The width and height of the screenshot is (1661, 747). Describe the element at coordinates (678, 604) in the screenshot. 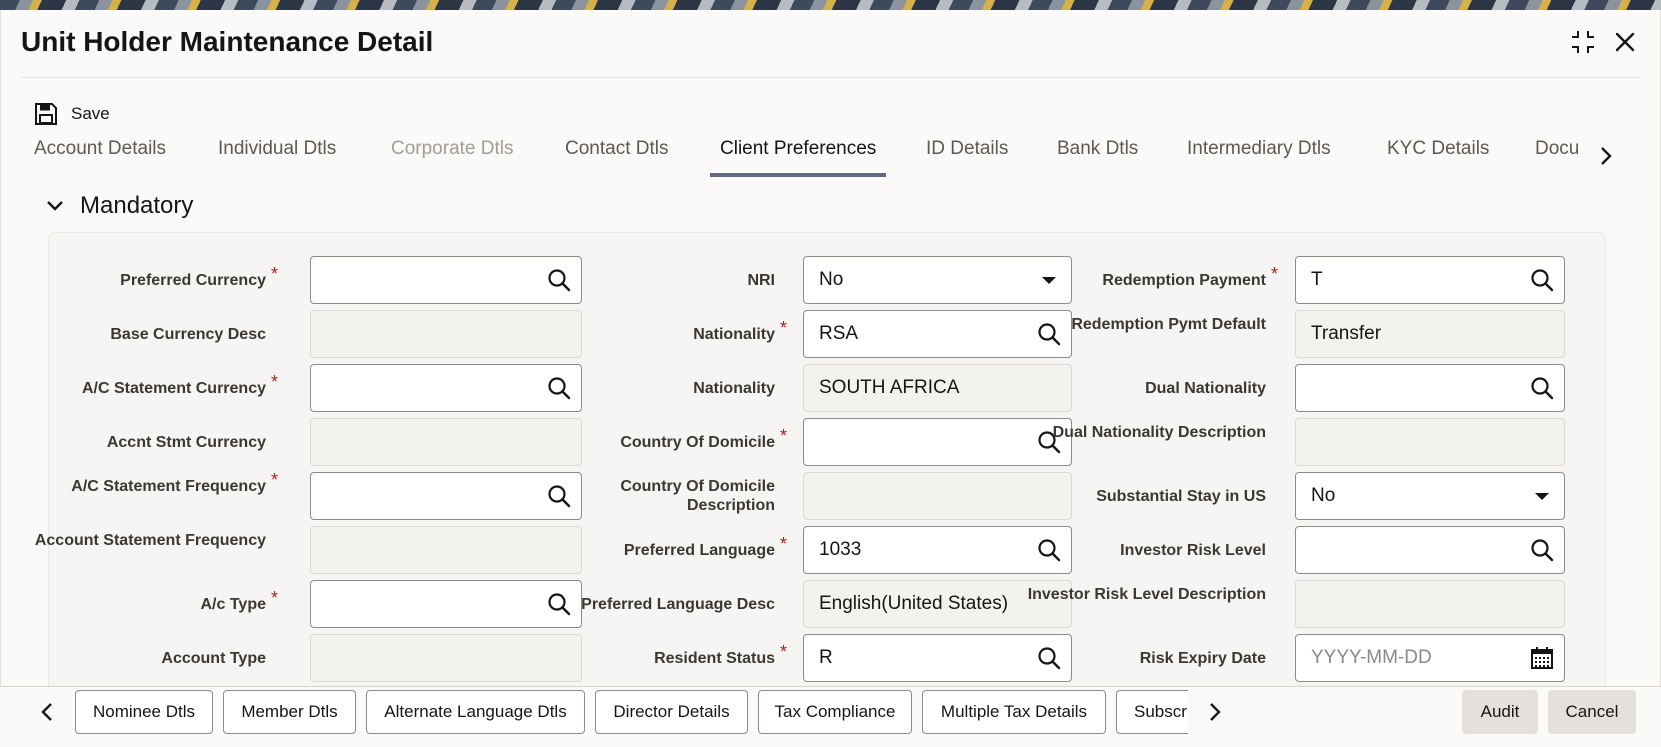

I see `col2-preferred-language-desc-label-text: Preferred Language Desc` at that location.